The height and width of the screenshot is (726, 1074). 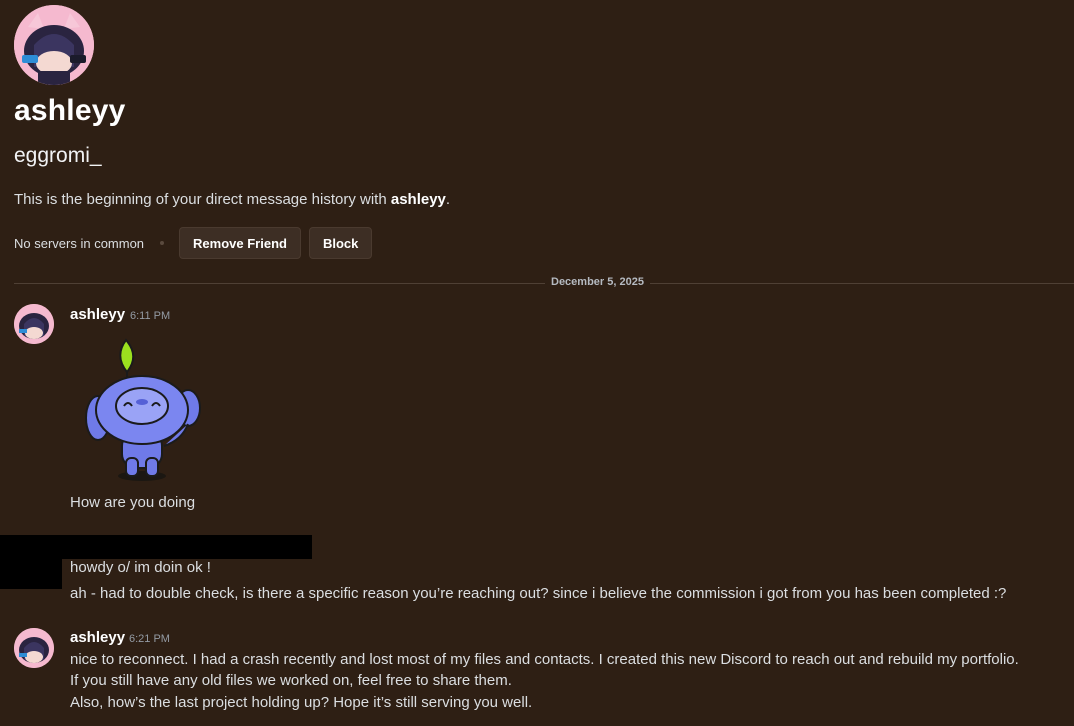 I want to click on profile-username: eggromi_, so click(x=58, y=155).